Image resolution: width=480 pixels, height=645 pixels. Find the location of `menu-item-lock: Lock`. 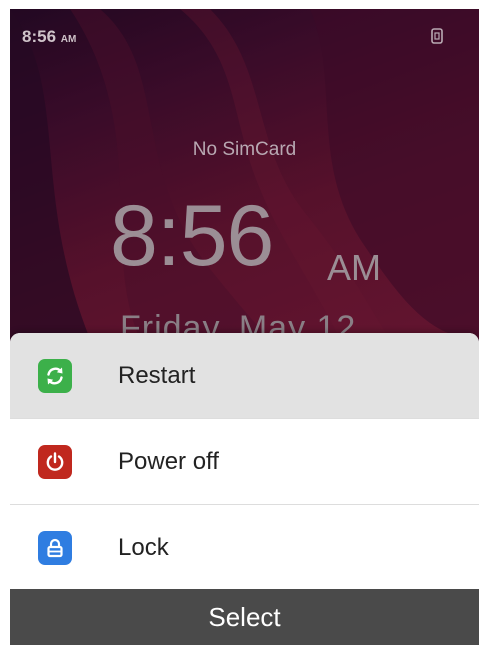

menu-item-lock: Lock is located at coordinates (244, 547).